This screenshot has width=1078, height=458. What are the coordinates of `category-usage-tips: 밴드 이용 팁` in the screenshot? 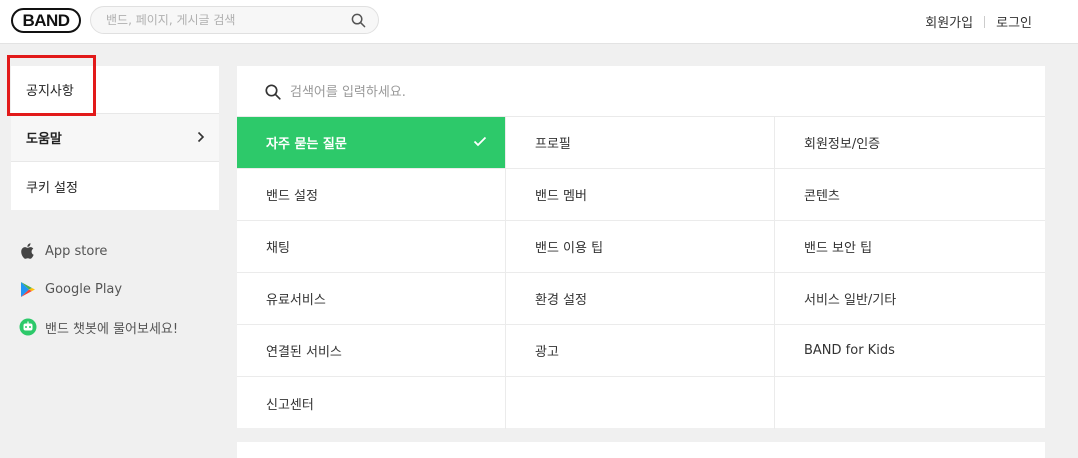 It's located at (640, 247).